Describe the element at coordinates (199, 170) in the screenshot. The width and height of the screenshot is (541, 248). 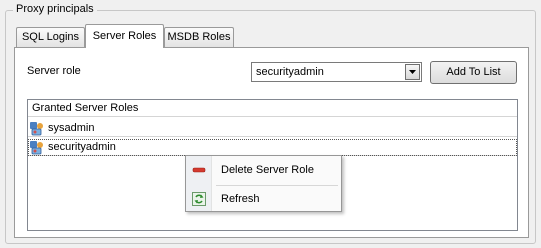
I see `delete-icon` at that location.